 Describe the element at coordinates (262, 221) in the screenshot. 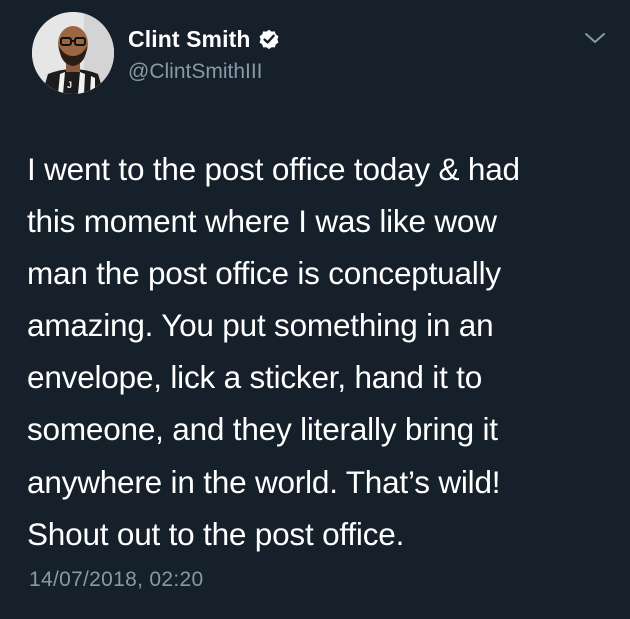

I see `tweet-text-line: this moment where I was like wow` at that location.